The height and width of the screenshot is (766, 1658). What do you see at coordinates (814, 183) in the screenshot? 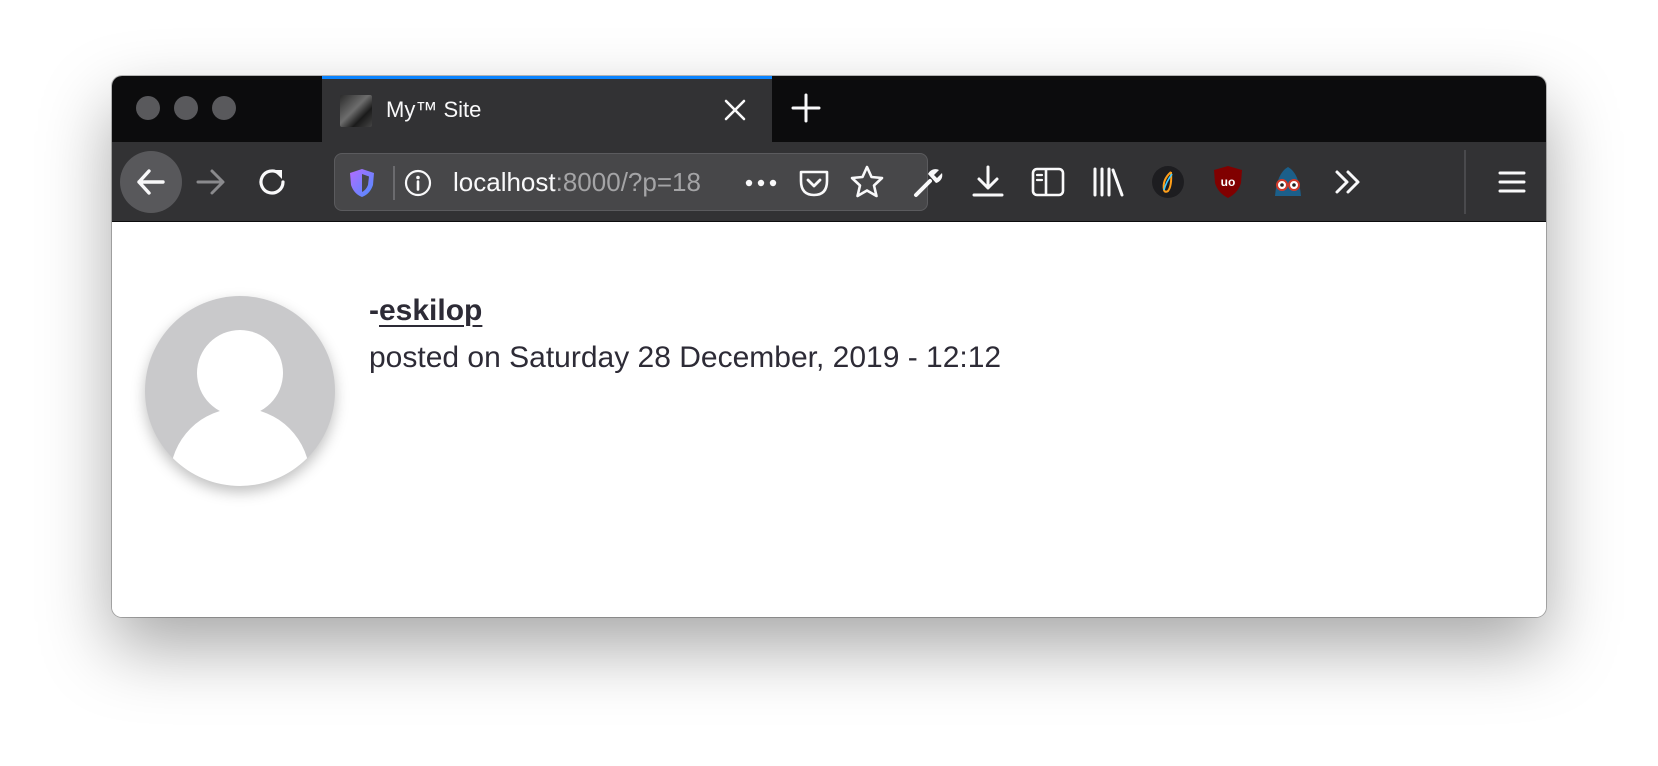
I see `pocket-icon` at bounding box center [814, 183].